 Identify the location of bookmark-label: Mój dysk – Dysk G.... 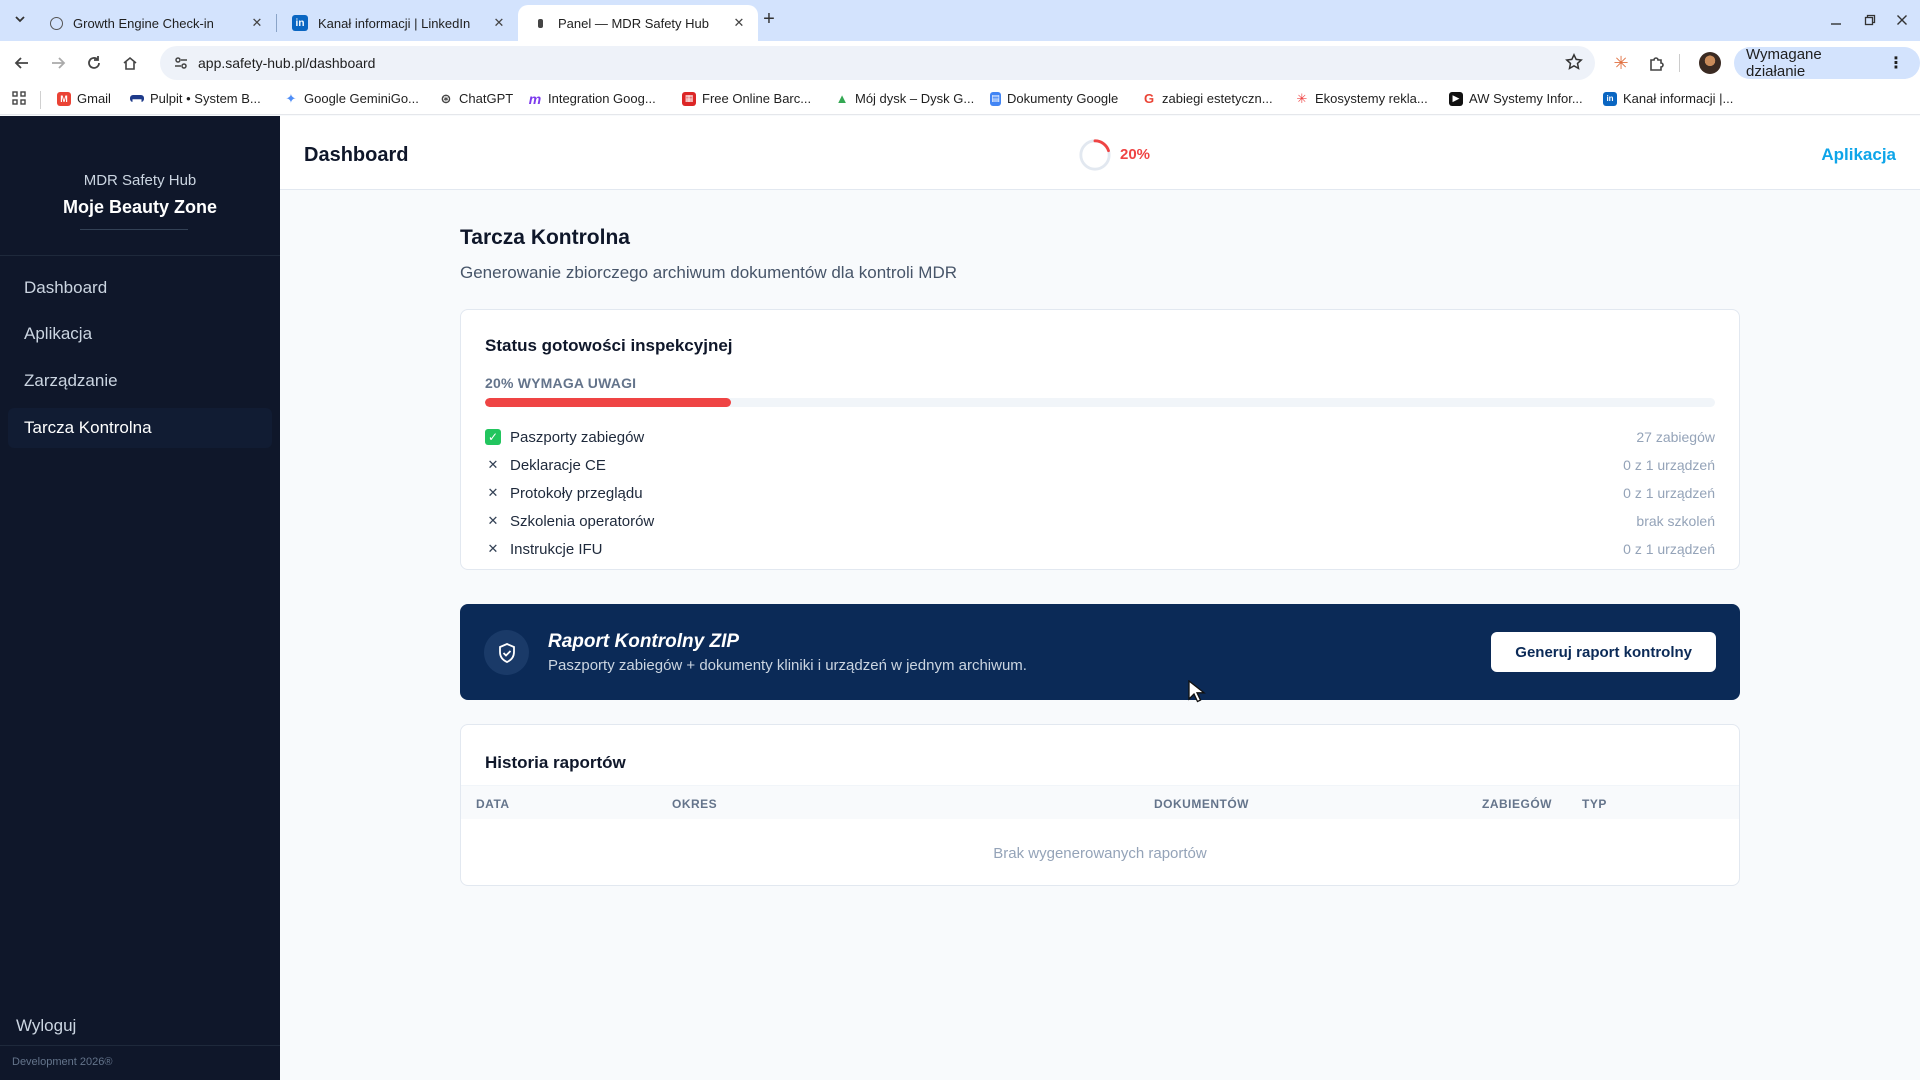
(915, 98).